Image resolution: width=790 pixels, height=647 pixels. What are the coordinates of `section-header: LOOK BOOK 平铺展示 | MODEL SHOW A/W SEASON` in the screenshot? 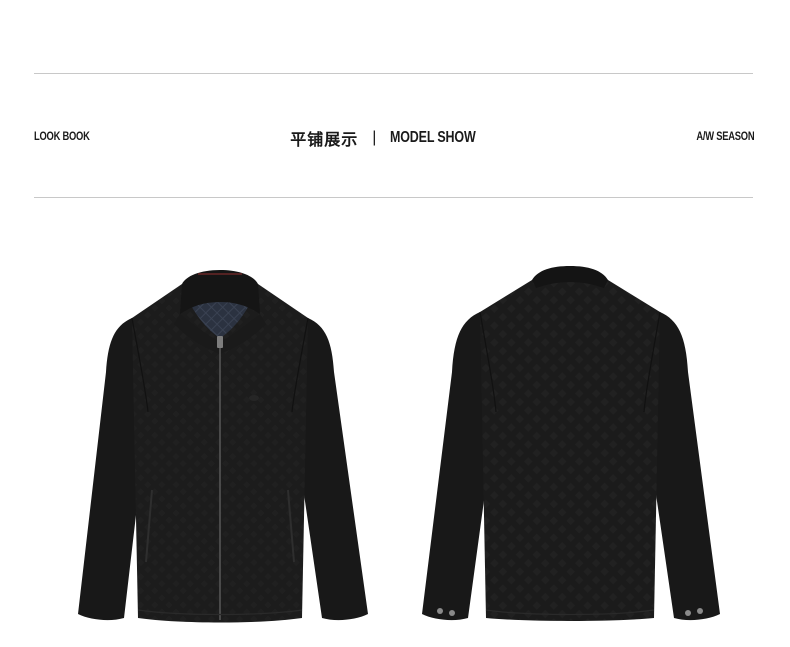 It's located at (395, 137).